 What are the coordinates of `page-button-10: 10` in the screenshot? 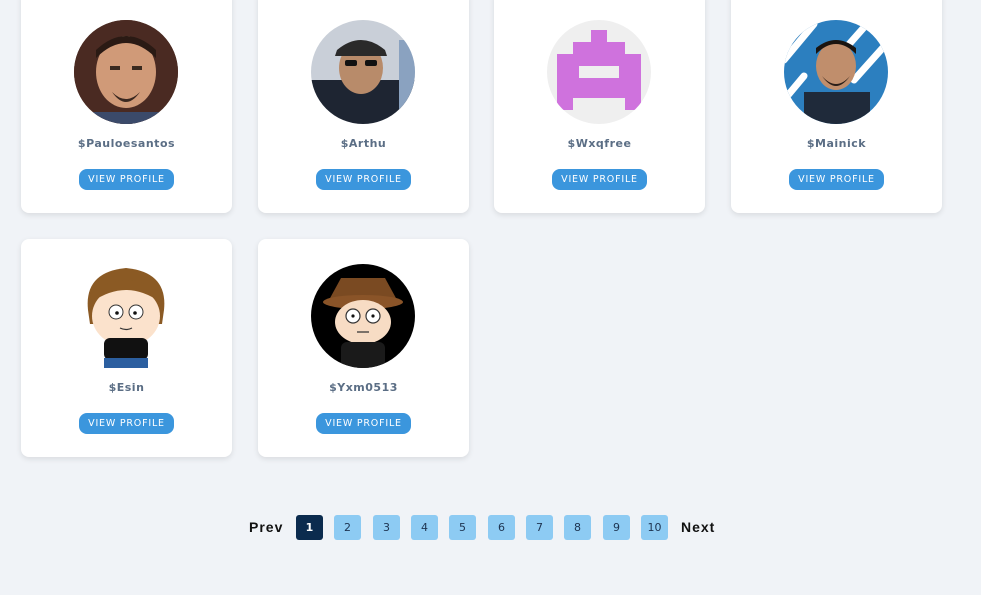 It's located at (654, 527).